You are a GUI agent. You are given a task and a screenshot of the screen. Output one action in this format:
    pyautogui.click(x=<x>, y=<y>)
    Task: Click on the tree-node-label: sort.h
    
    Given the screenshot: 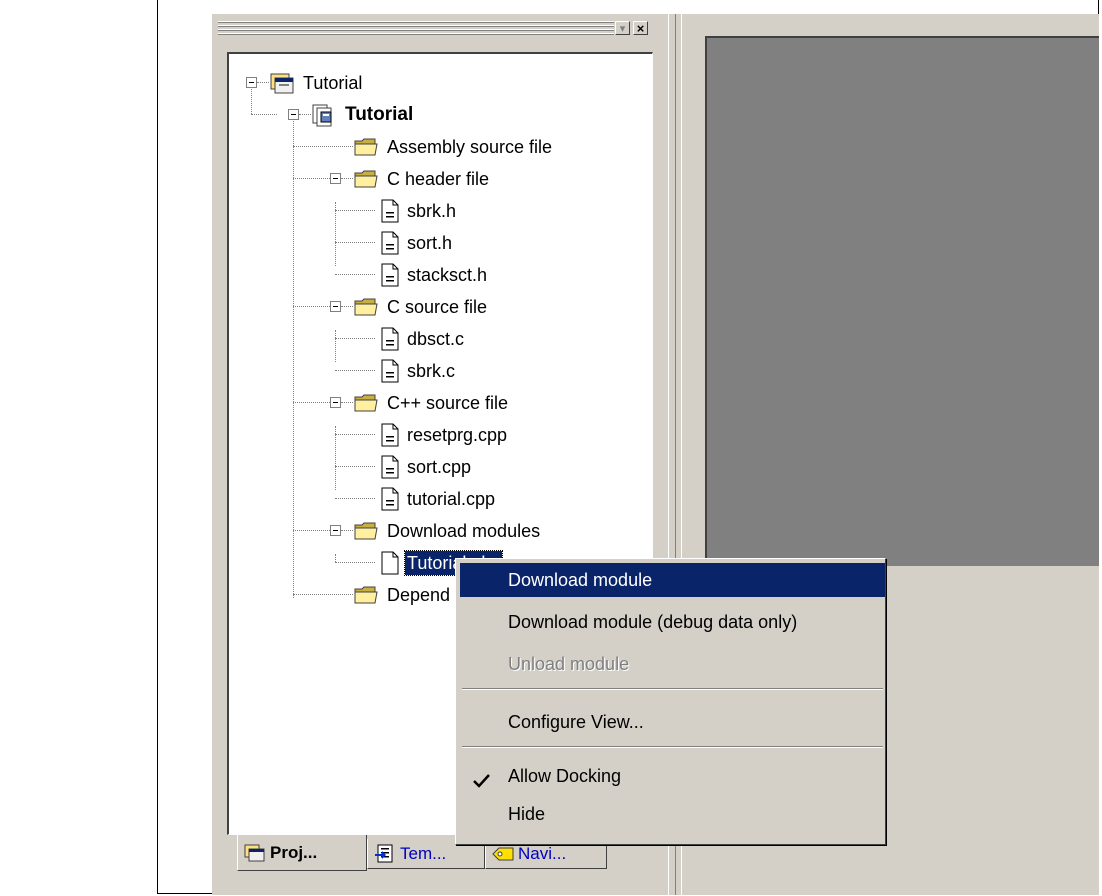 What is the action you would take?
    pyautogui.click(x=430, y=243)
    